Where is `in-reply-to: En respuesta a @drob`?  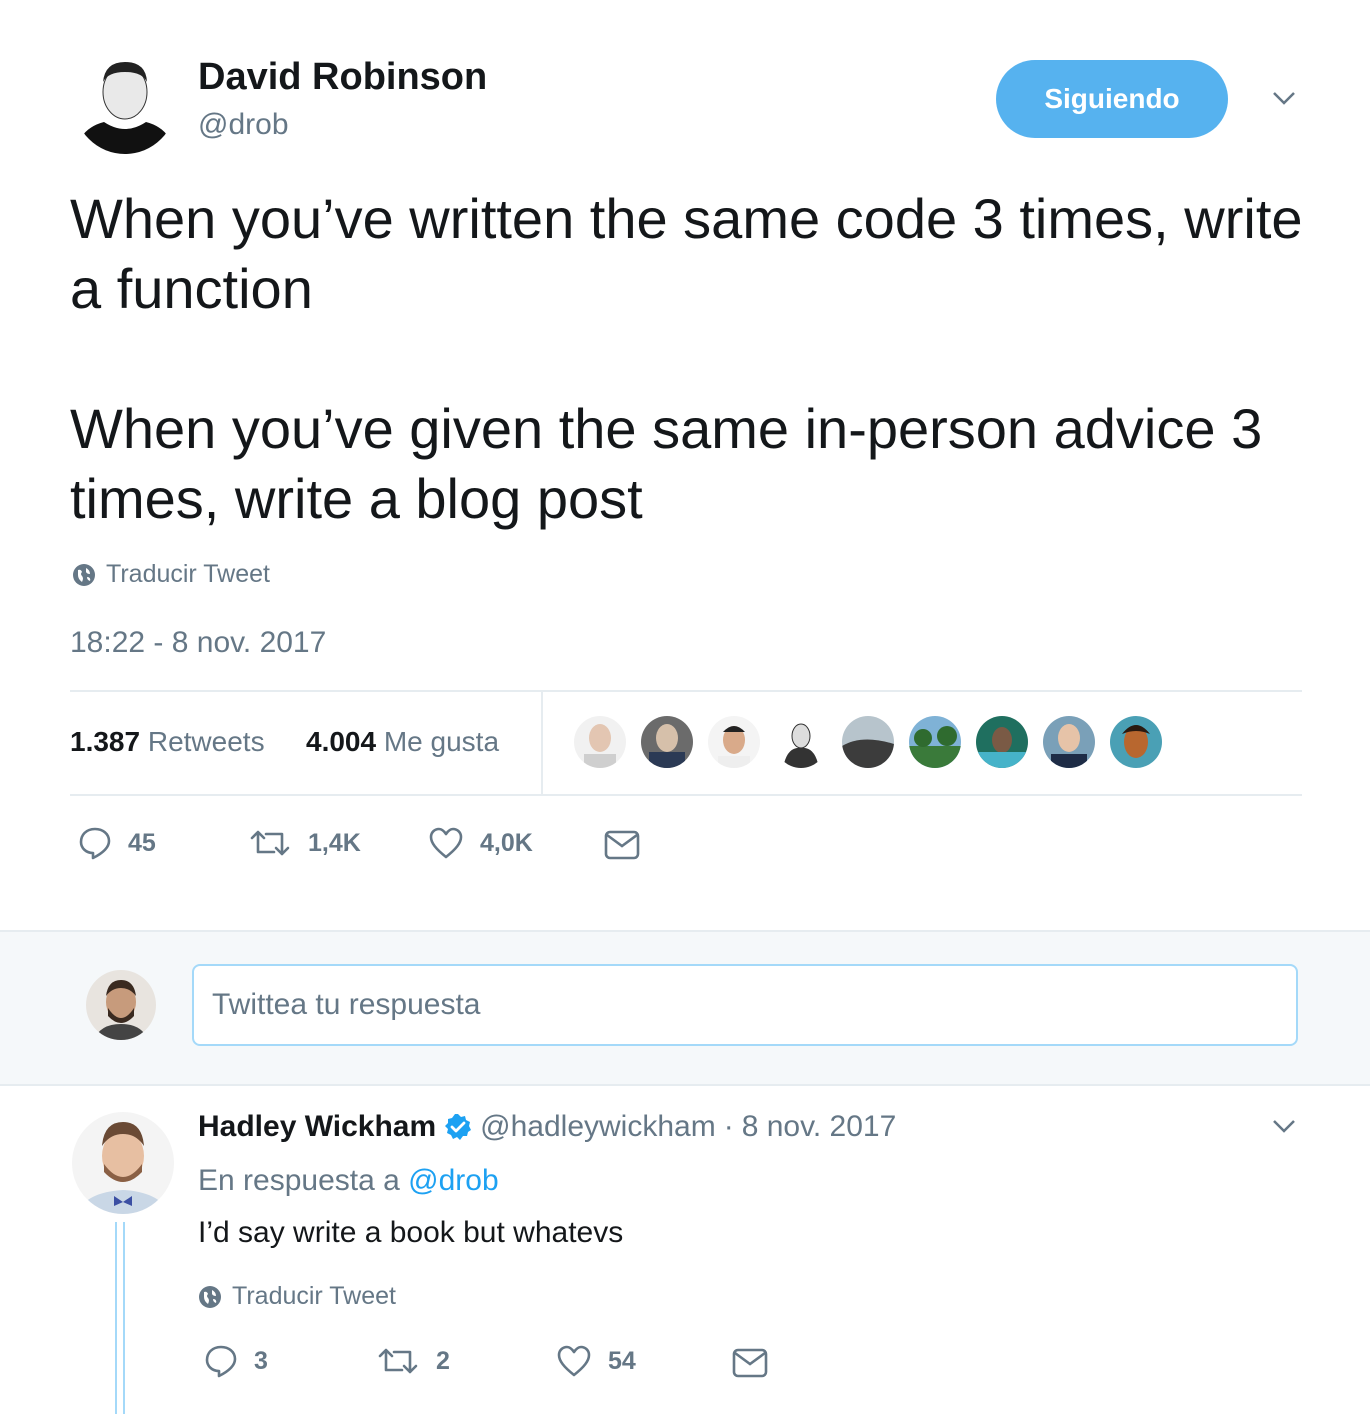
in-reply-to: En respuesta a @drob is located at coordinates (348, 1181).